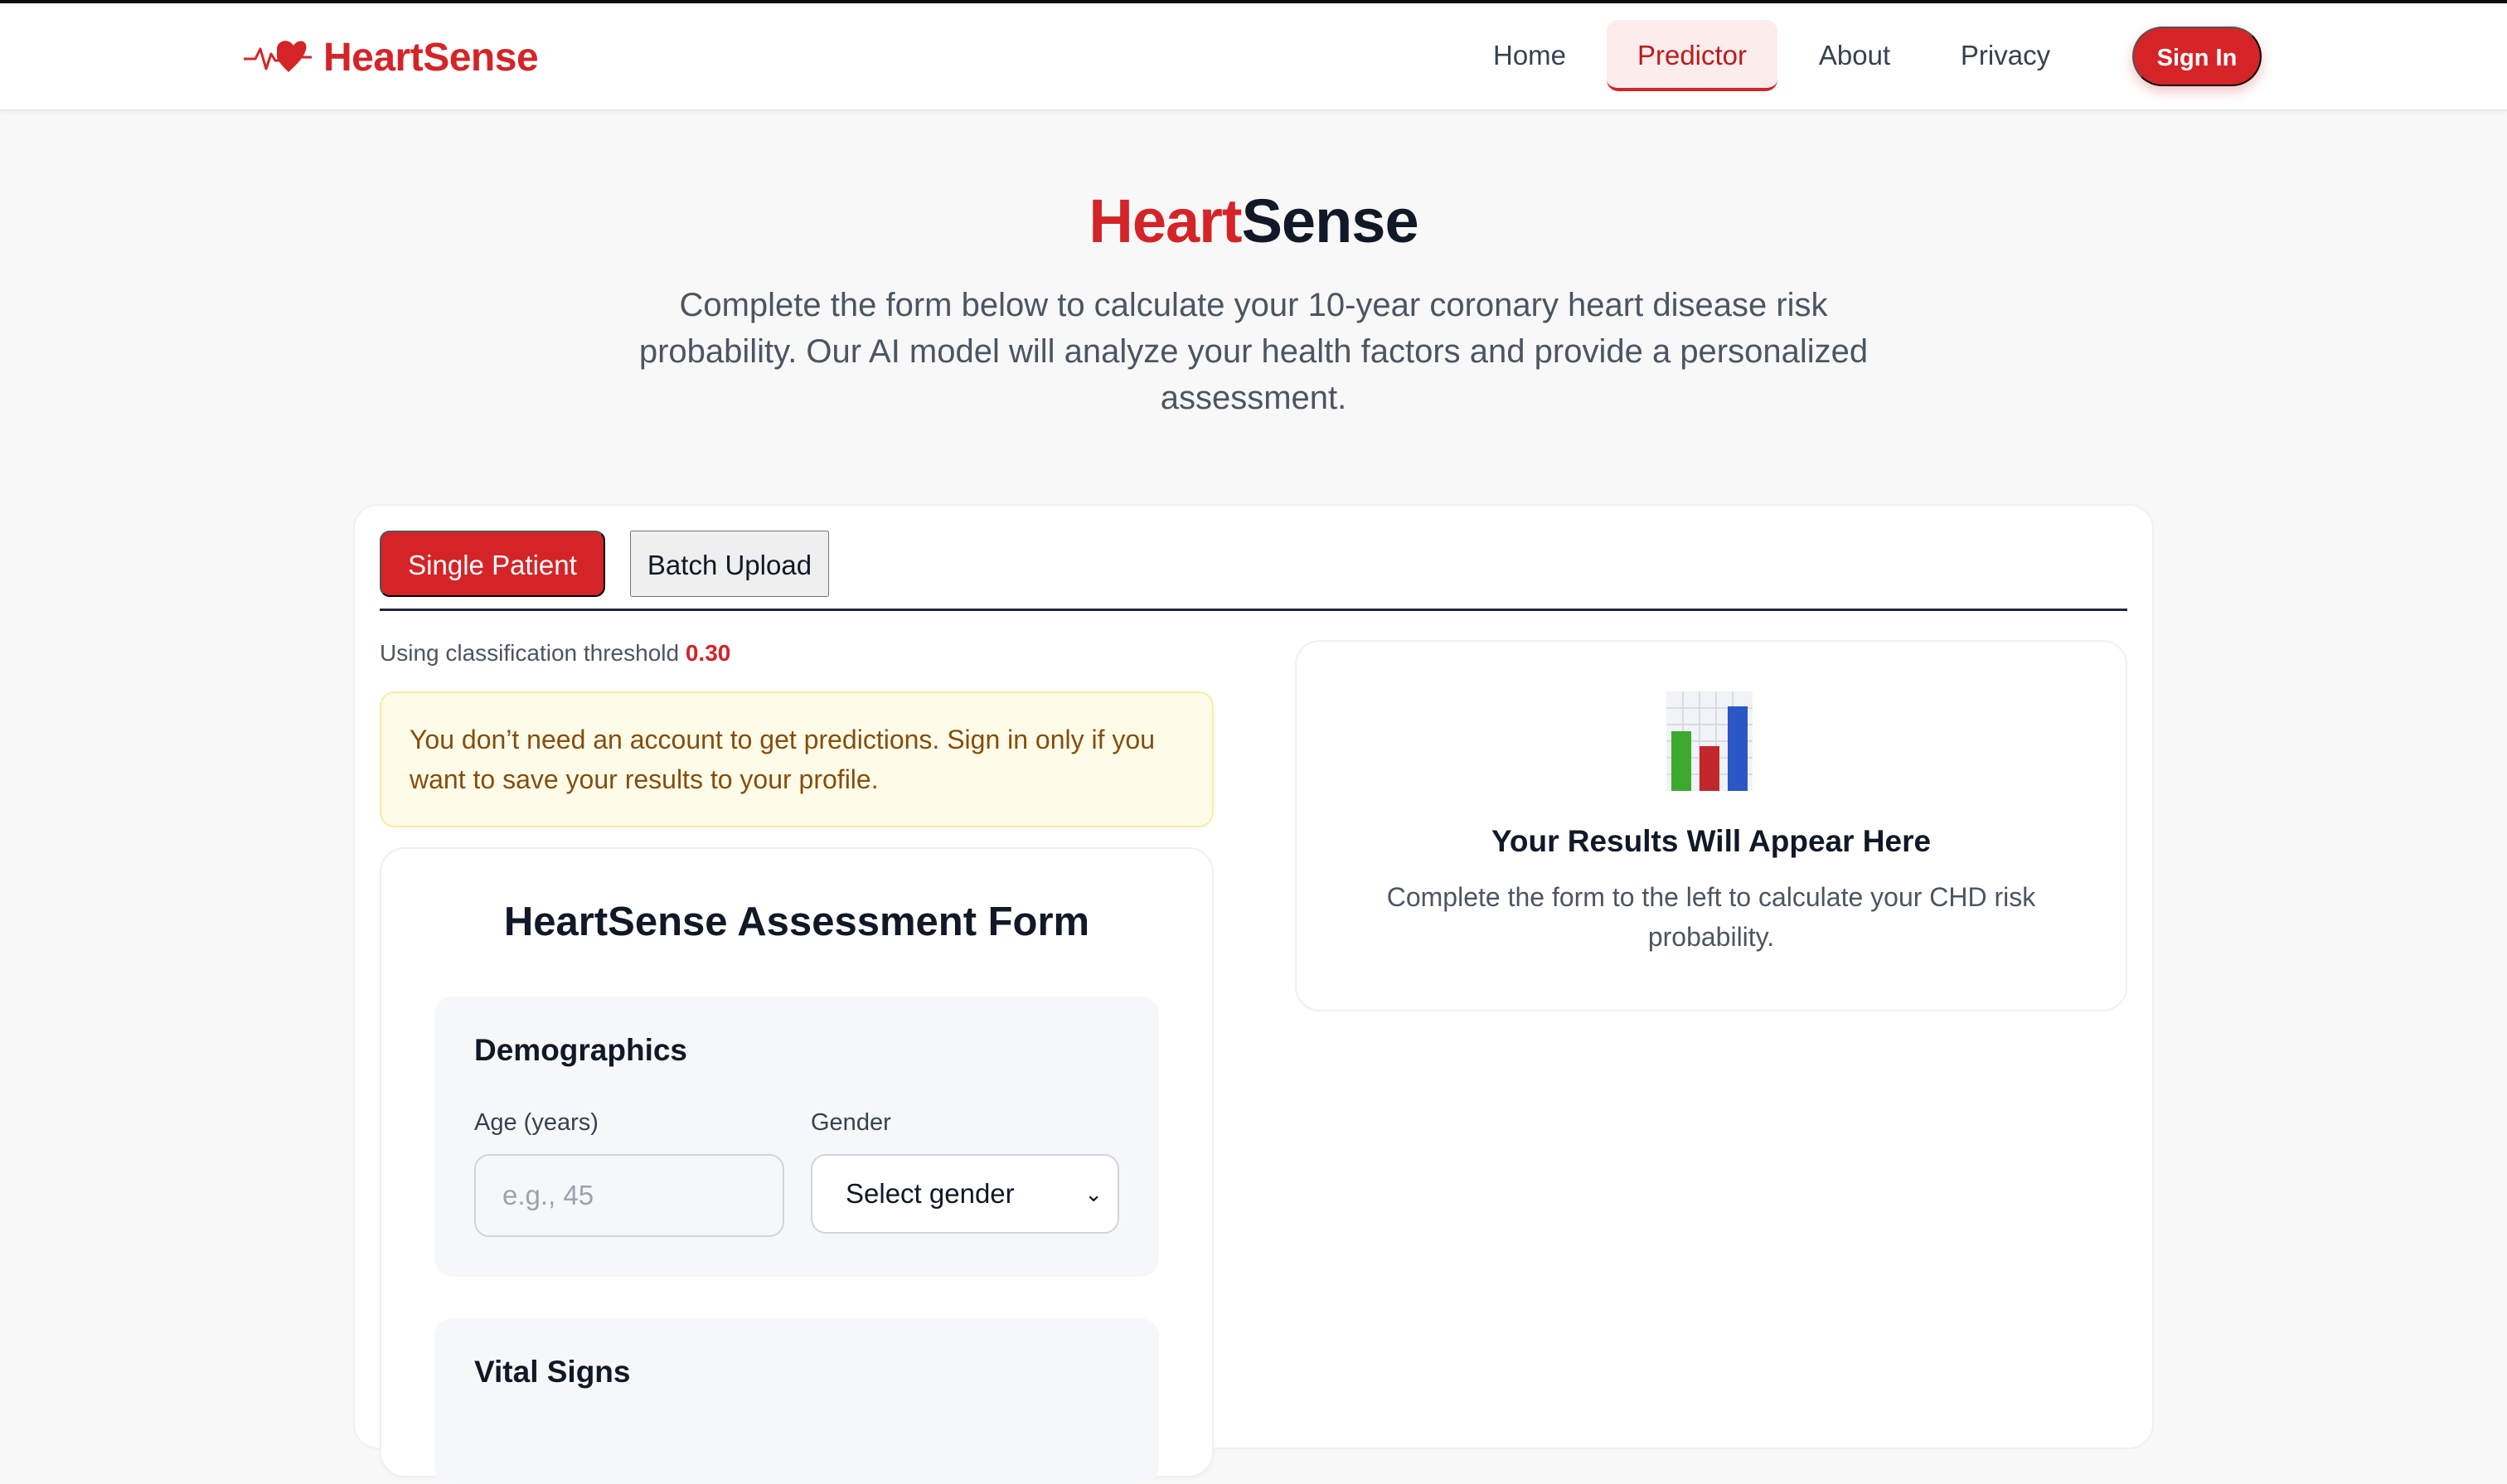 The image size is (2507, 1484). I want to click on sign-in-button: Sign In, so click(2197, 57).